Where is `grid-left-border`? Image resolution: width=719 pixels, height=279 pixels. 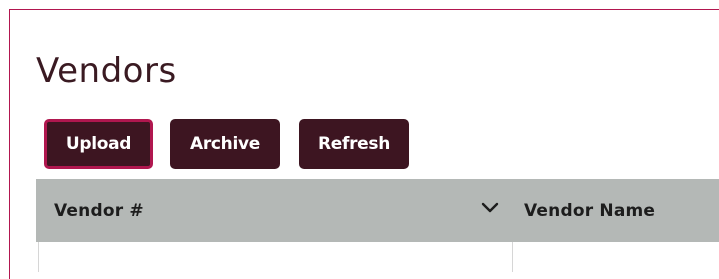
grid-left-border is located at coordinates (38, 257).